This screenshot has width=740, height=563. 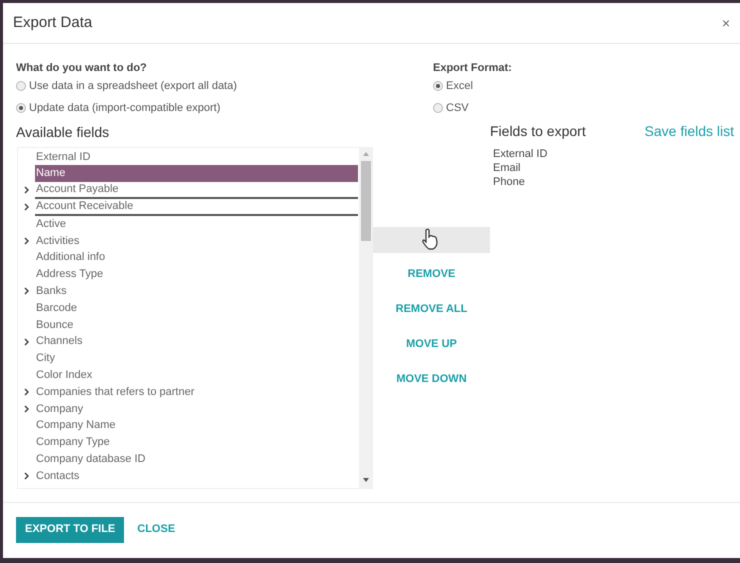 What do you see at coordinates (196, 224) in the screenshot?
I see `field-item: Active` at bounding box center [196, 224].